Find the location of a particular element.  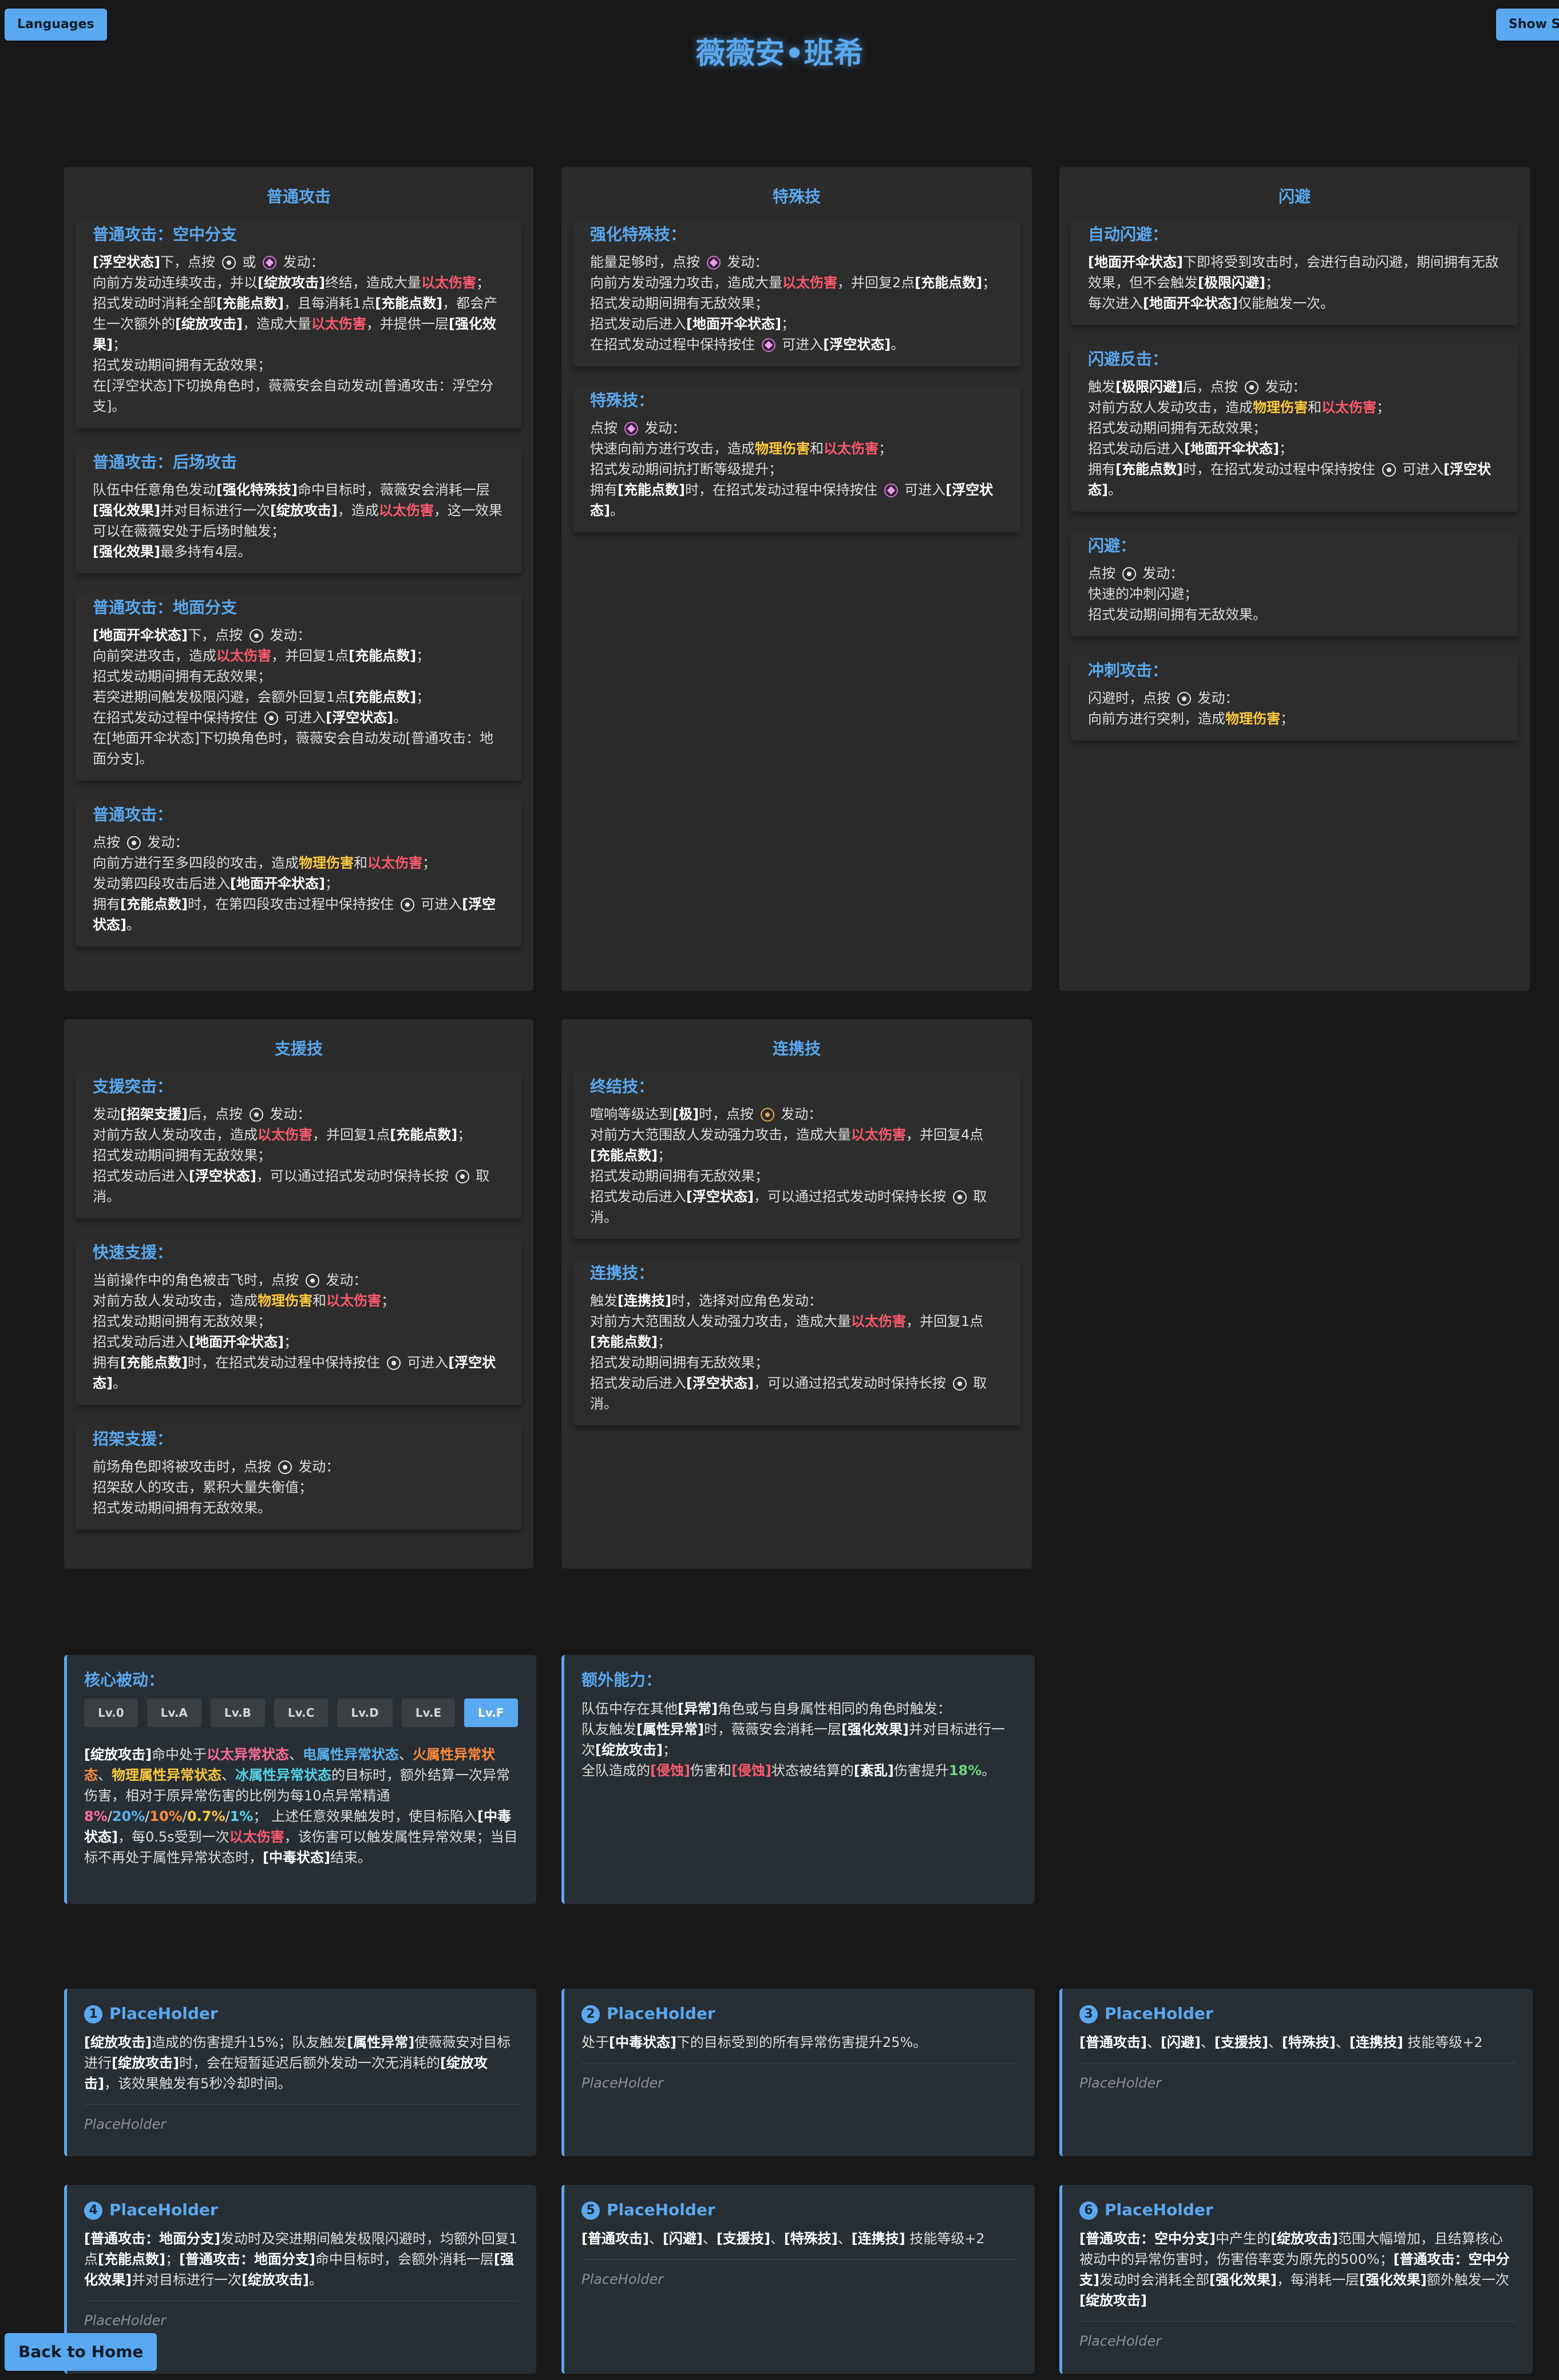

skill-card-title: 招架支援： is located at coordinates (133, 1438).